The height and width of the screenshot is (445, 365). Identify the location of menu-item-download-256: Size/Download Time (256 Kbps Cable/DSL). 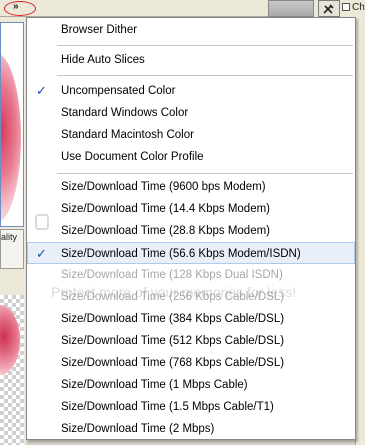
(173, 297).